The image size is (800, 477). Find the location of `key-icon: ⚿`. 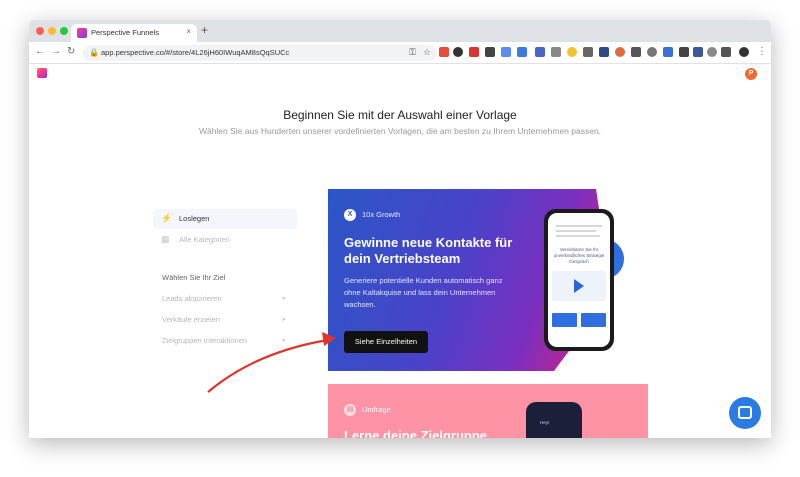

key-icon: ⚿ is located at coordinates (412, 52).